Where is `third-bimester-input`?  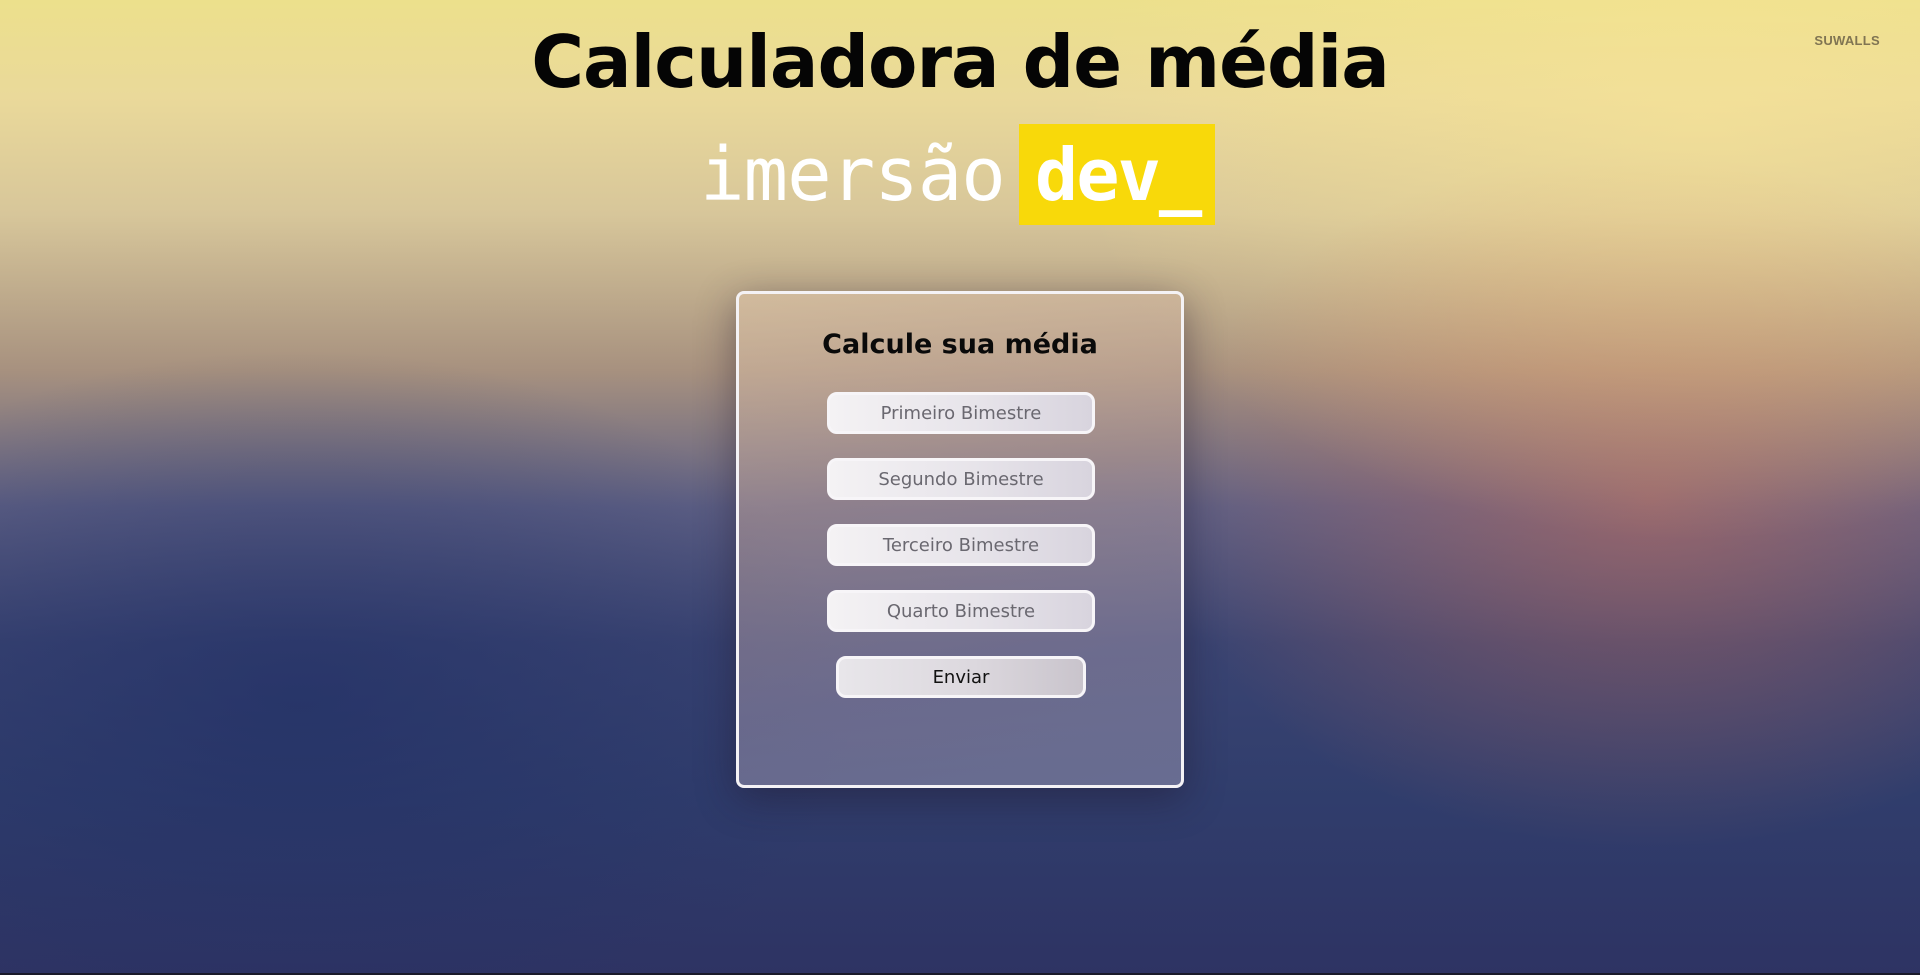 third-bimester-input is located at coordinates (961, 545).